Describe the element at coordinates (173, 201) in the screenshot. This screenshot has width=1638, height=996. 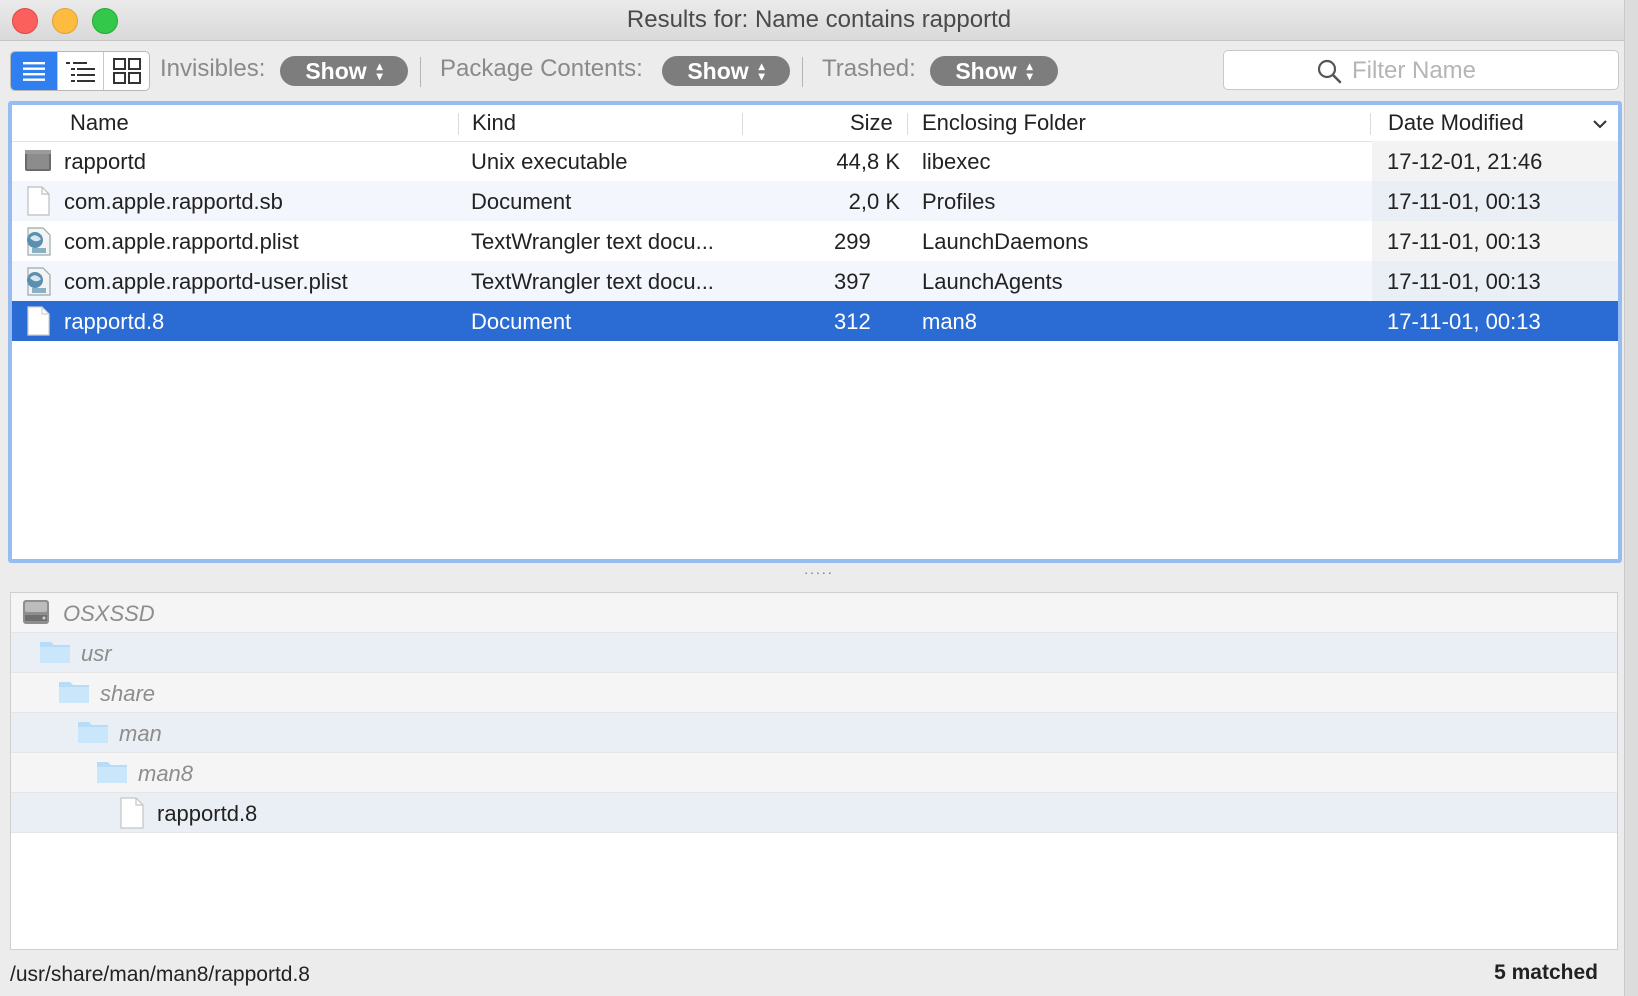
I see `row-name: com.apple.rapportd.sb` at that location.